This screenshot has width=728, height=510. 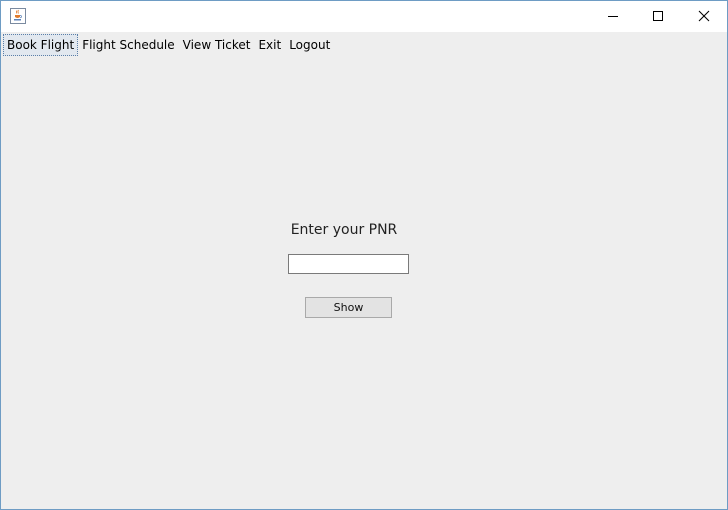 What do you see at coordinates (348, 264) in the screenshot?
I see `pnr-input` at bounding box center [348, 264].